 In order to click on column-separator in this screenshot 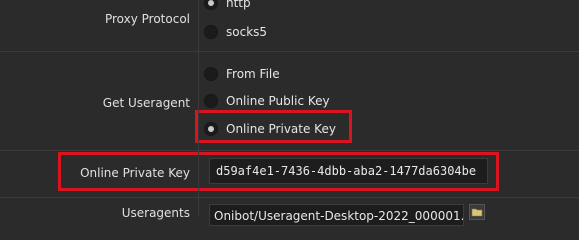, I will do `click(198, 108)`.